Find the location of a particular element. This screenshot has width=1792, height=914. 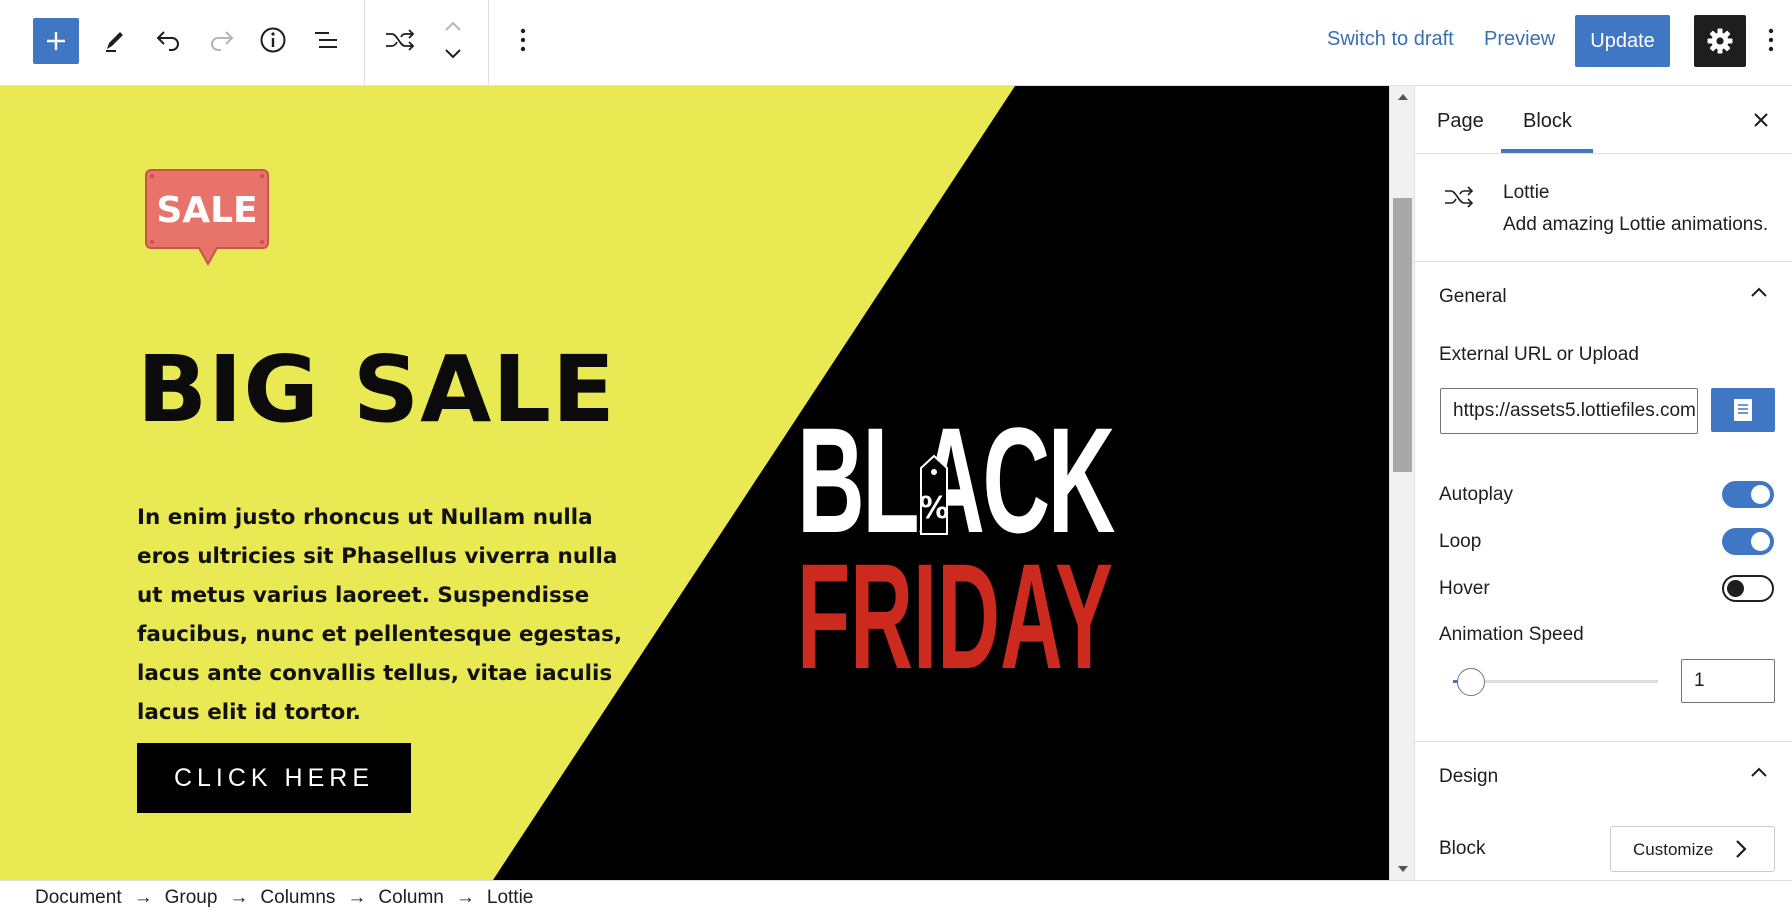

canvas-scrollbar is located at coordinates (1401, 483).